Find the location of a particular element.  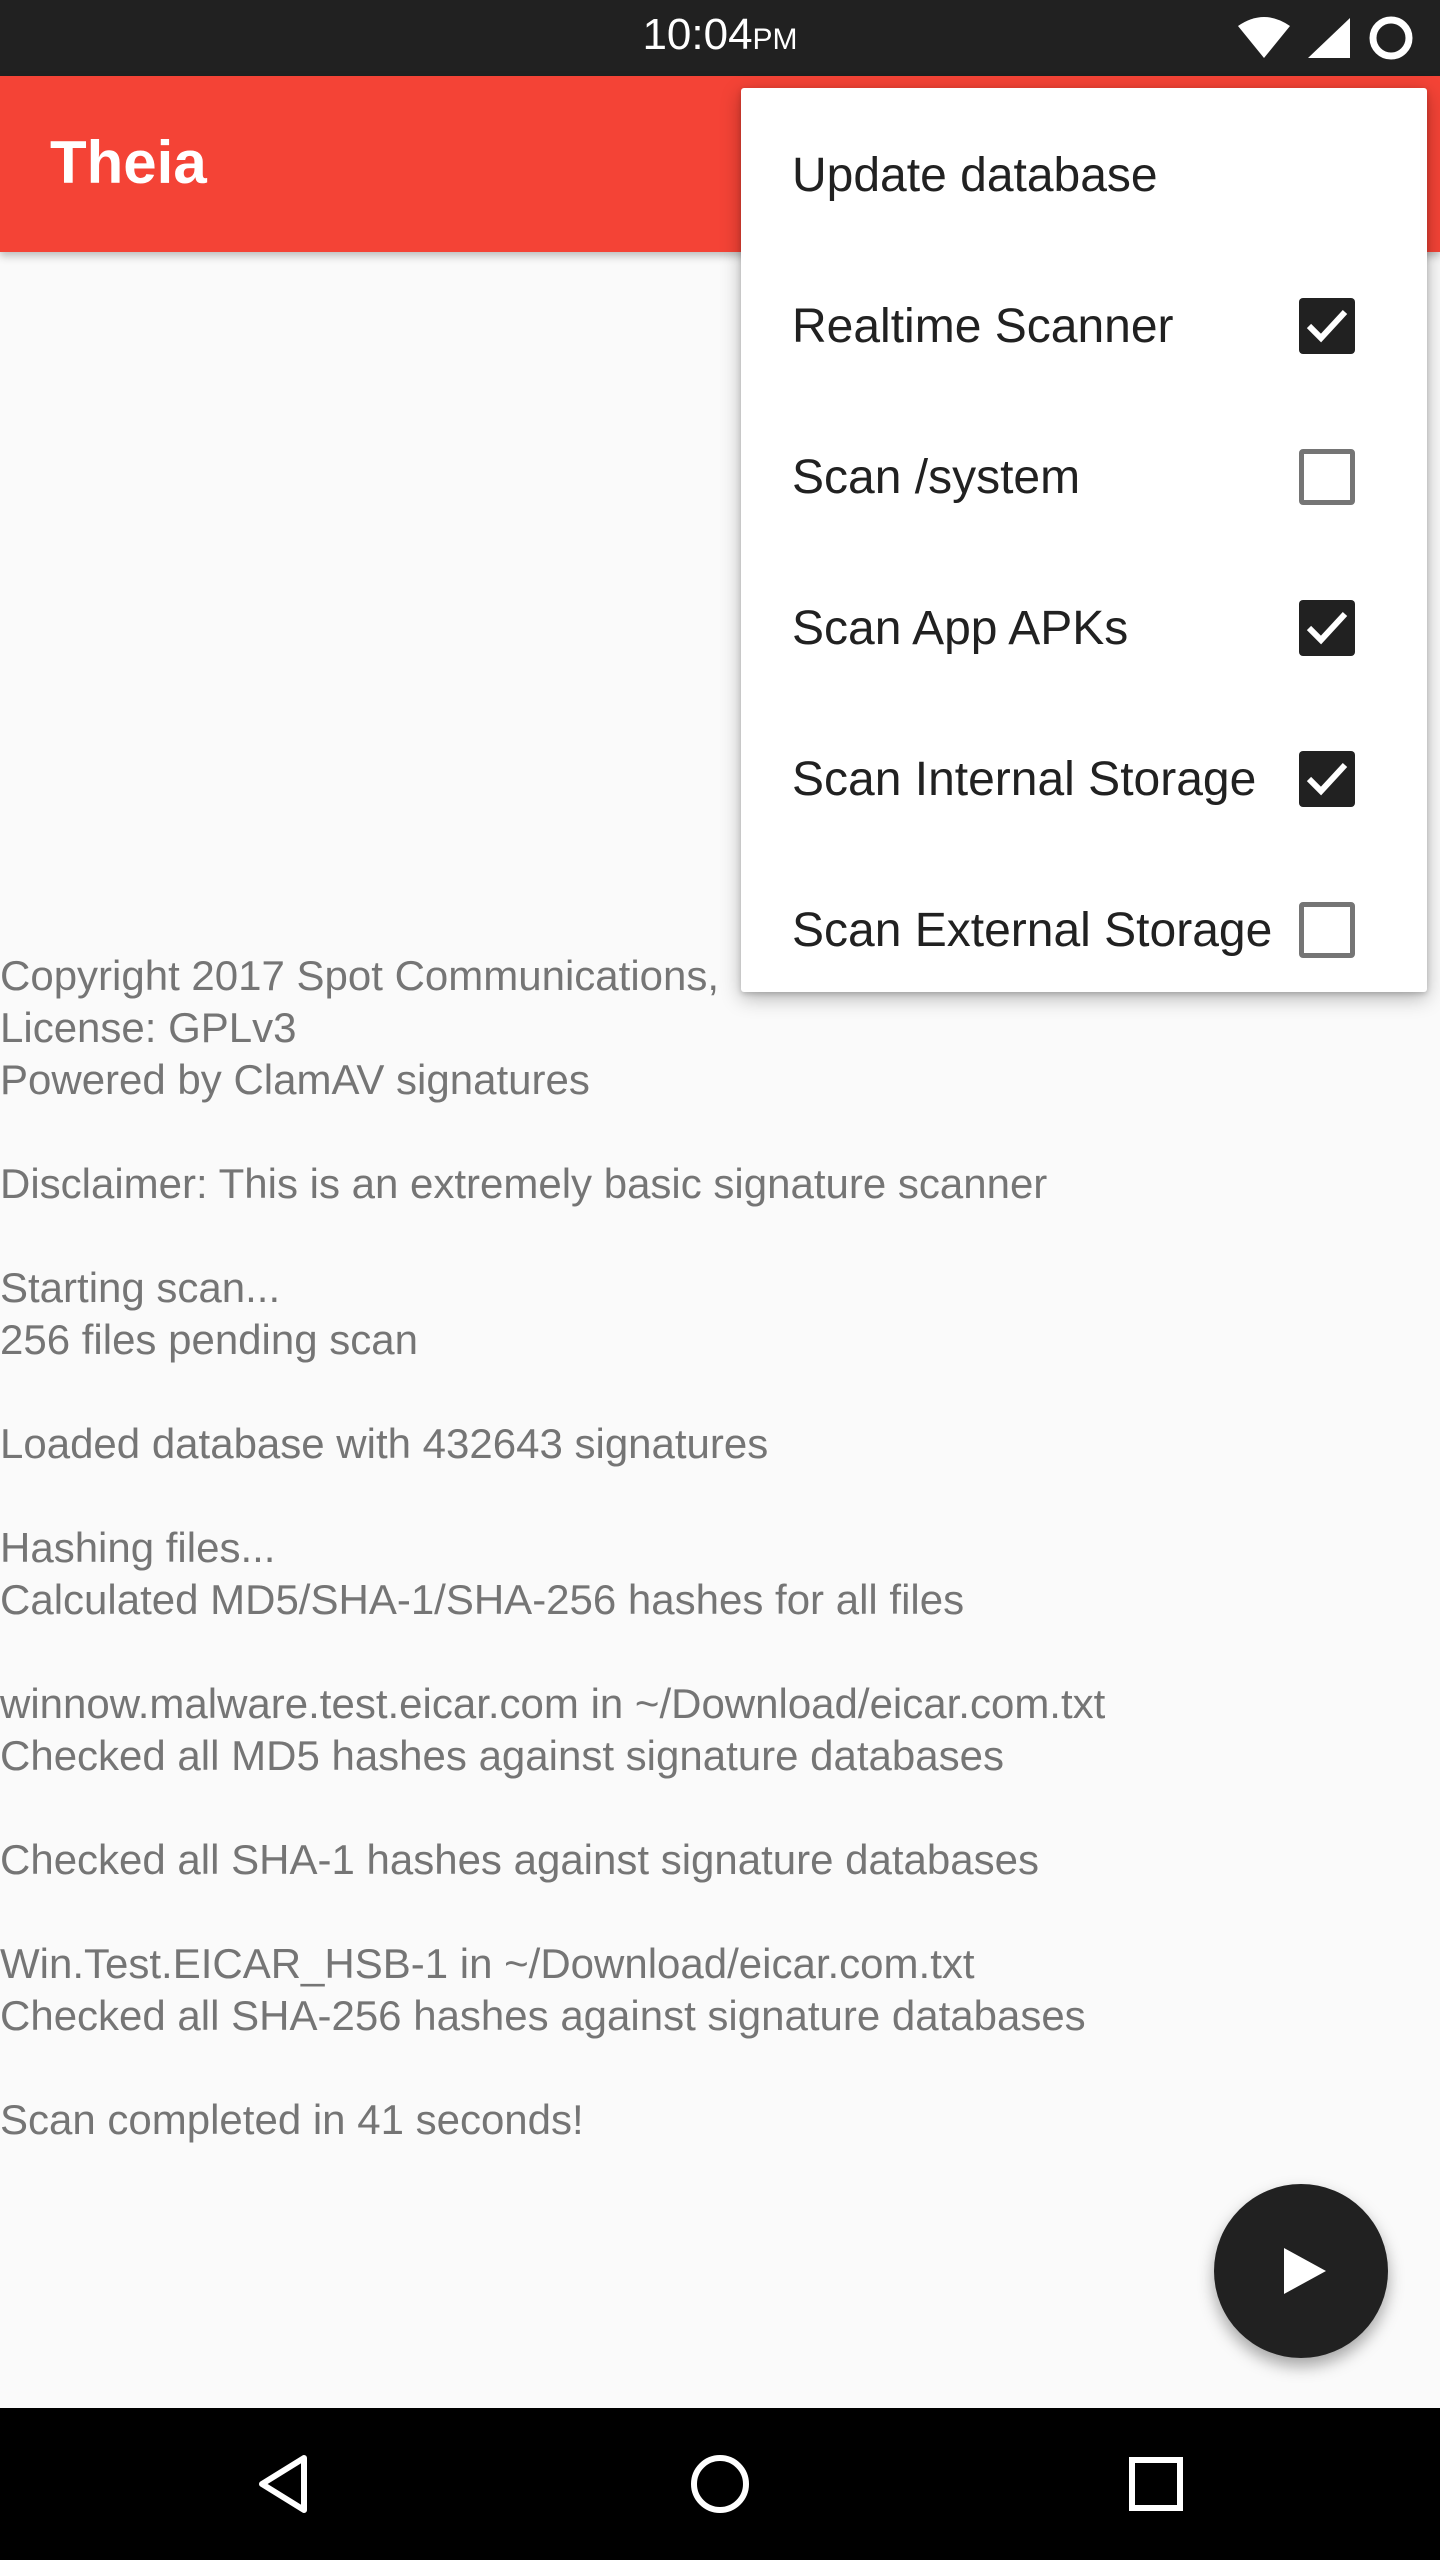

status-time-value: 10:04 is located at coordinates (697, 34).